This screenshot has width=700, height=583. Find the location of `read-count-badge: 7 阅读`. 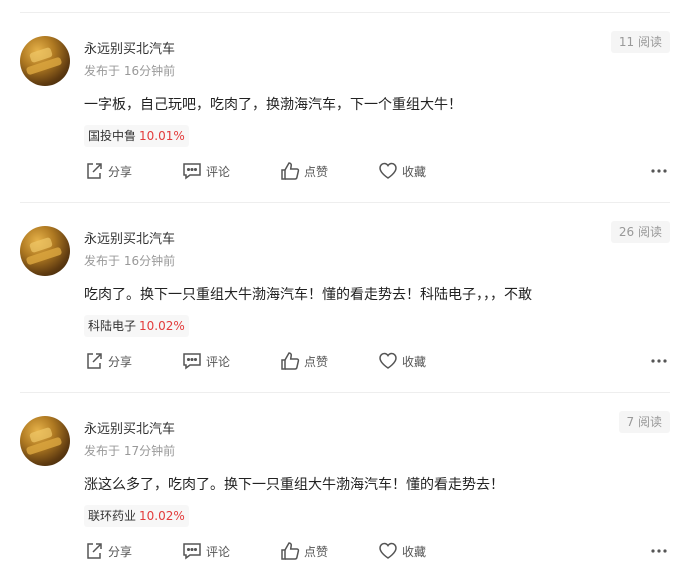

read-count-badge: 7 阅读 is located at coordinates (644, 422).